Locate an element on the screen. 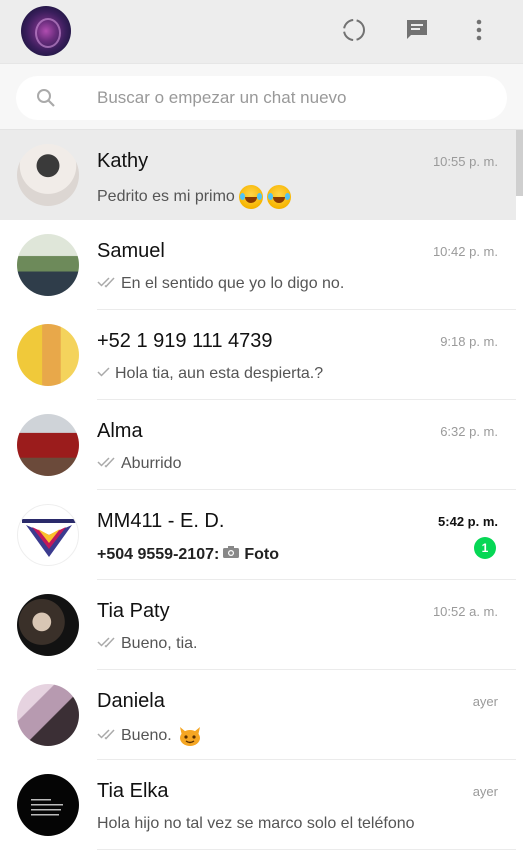 Image resolution: width=523 pixels, height=853 pixels. chat-preview: Hola tia, aun esta despierta.? is located at coordinates (210, 374).